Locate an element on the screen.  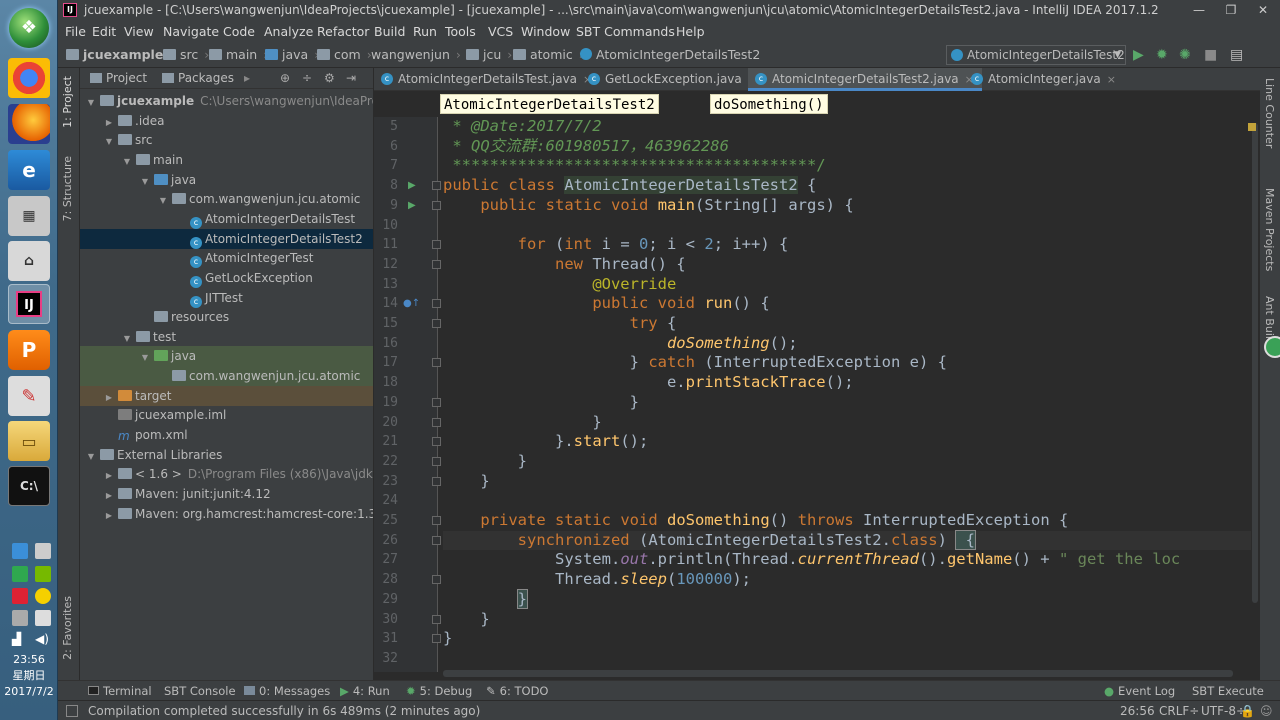
tree-item: ▶ Maven: junit:junit:4.12 is located at coordinates (226, 494).